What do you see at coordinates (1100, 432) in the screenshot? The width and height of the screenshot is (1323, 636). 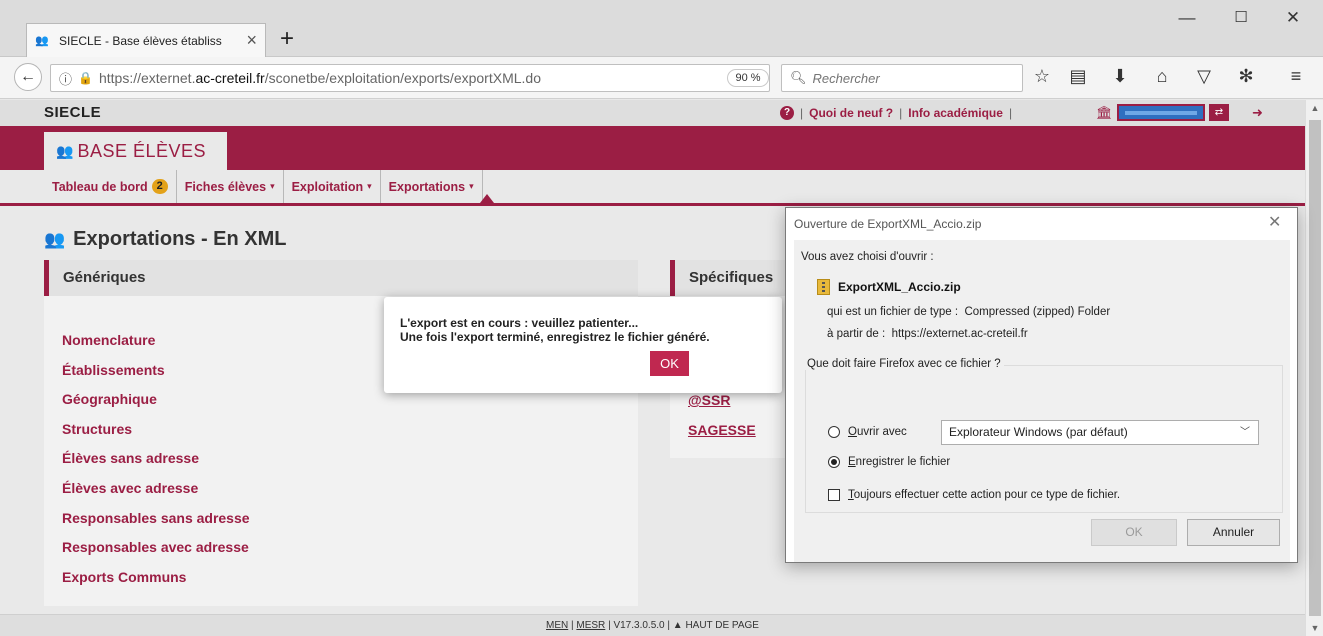 I see `open-with-app-select: Explorateur Windows (par défaut) ﹀` at bounding box center [1100, 432].